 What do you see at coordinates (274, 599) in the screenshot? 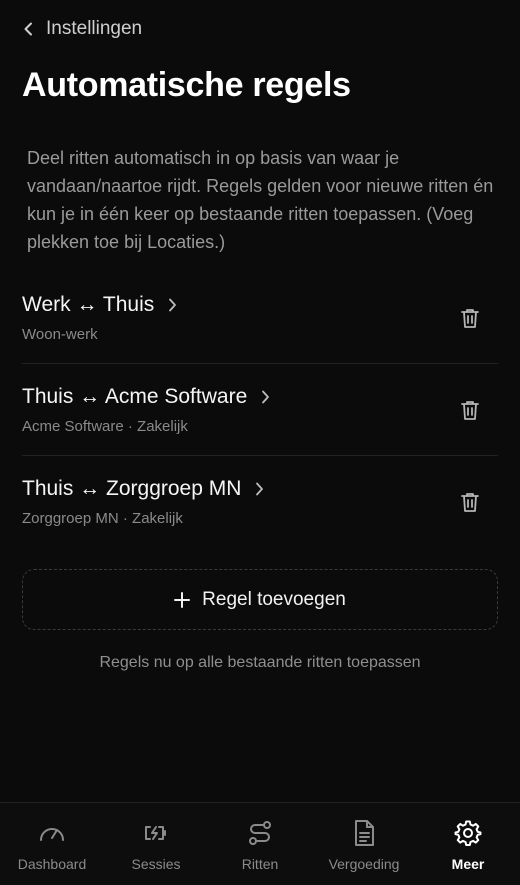
I see `add-rule-label: Regel toevoegen` at bounding box center [274, 599].